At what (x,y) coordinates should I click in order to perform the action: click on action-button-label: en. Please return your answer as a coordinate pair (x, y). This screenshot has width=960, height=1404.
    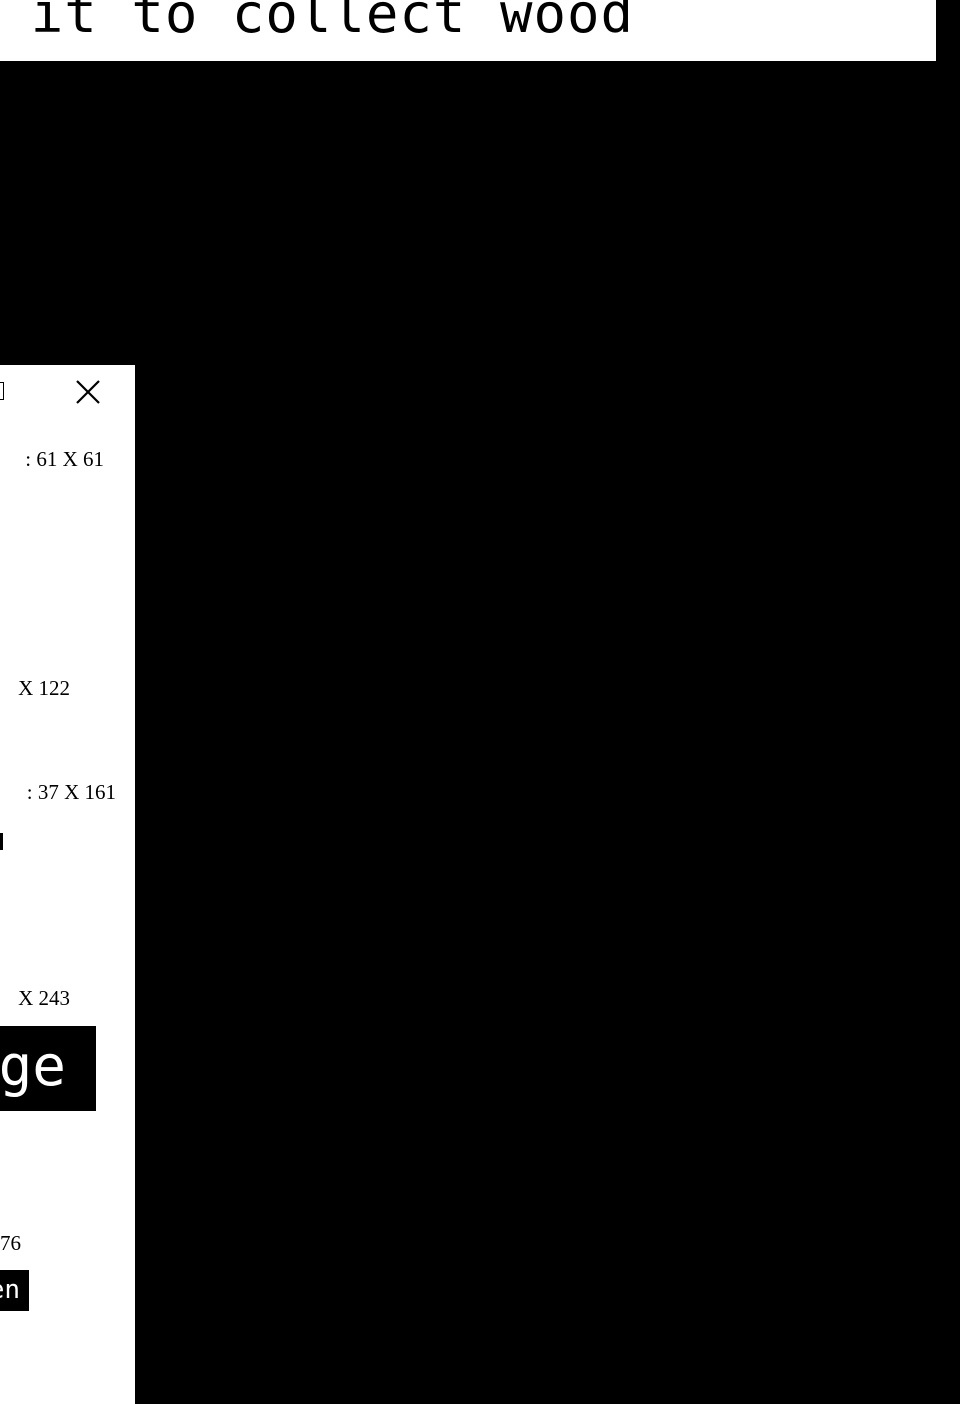
    Looking at the image, I should click on (10, 1290).